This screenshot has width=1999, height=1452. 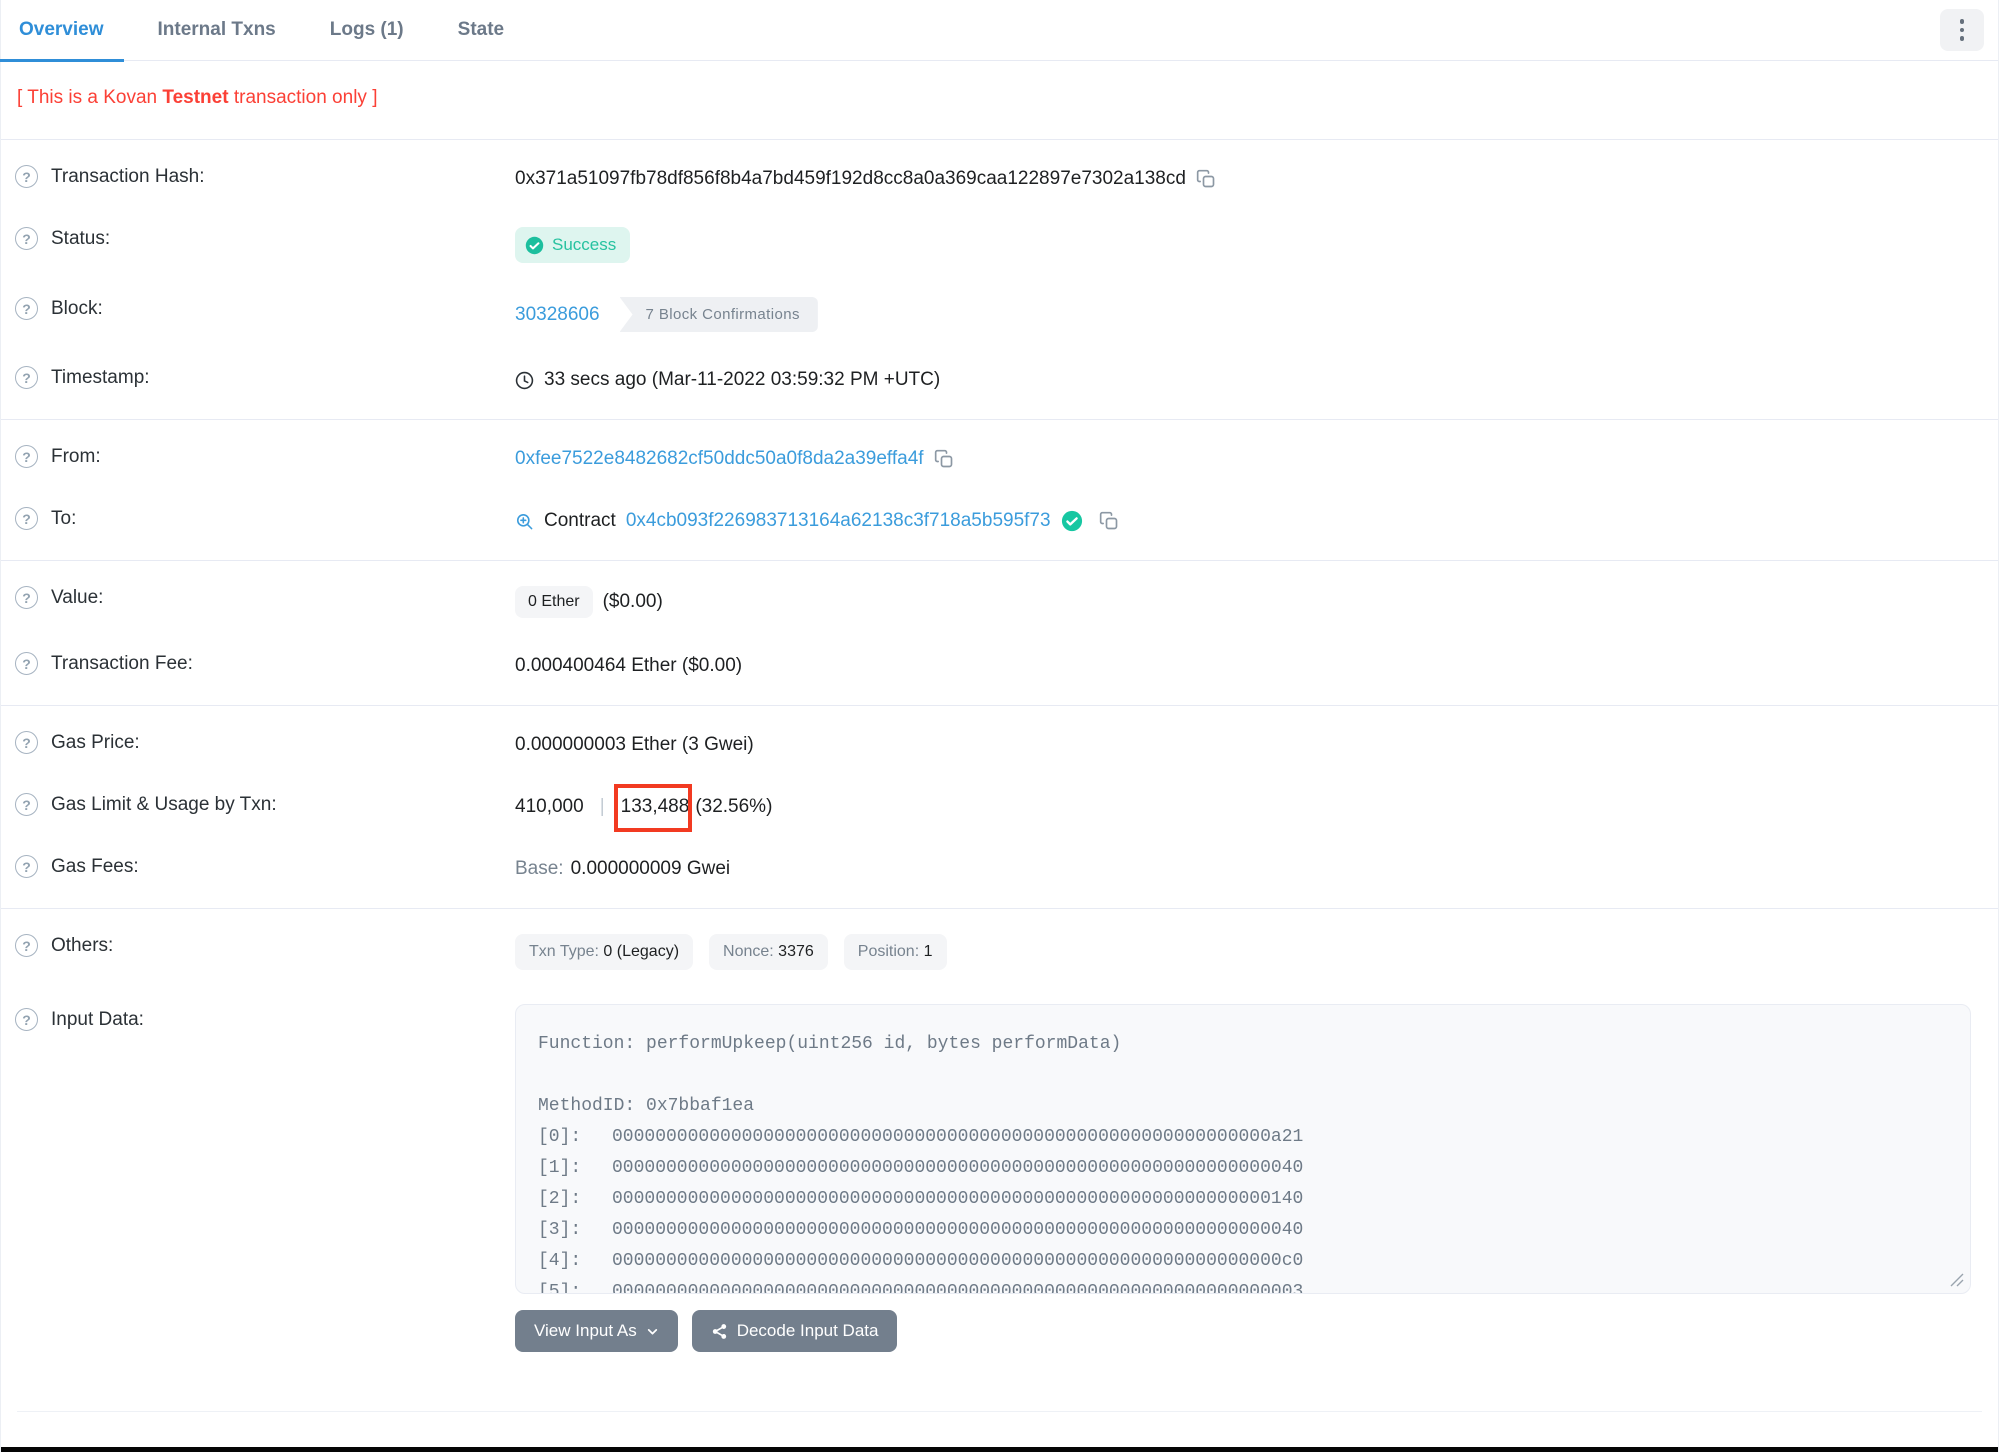 What do you see at coordinates (650, 868) in the screenshot?
I see `base-fee-value: 0.000000009 Gwei` at bounding box center [650, 868].